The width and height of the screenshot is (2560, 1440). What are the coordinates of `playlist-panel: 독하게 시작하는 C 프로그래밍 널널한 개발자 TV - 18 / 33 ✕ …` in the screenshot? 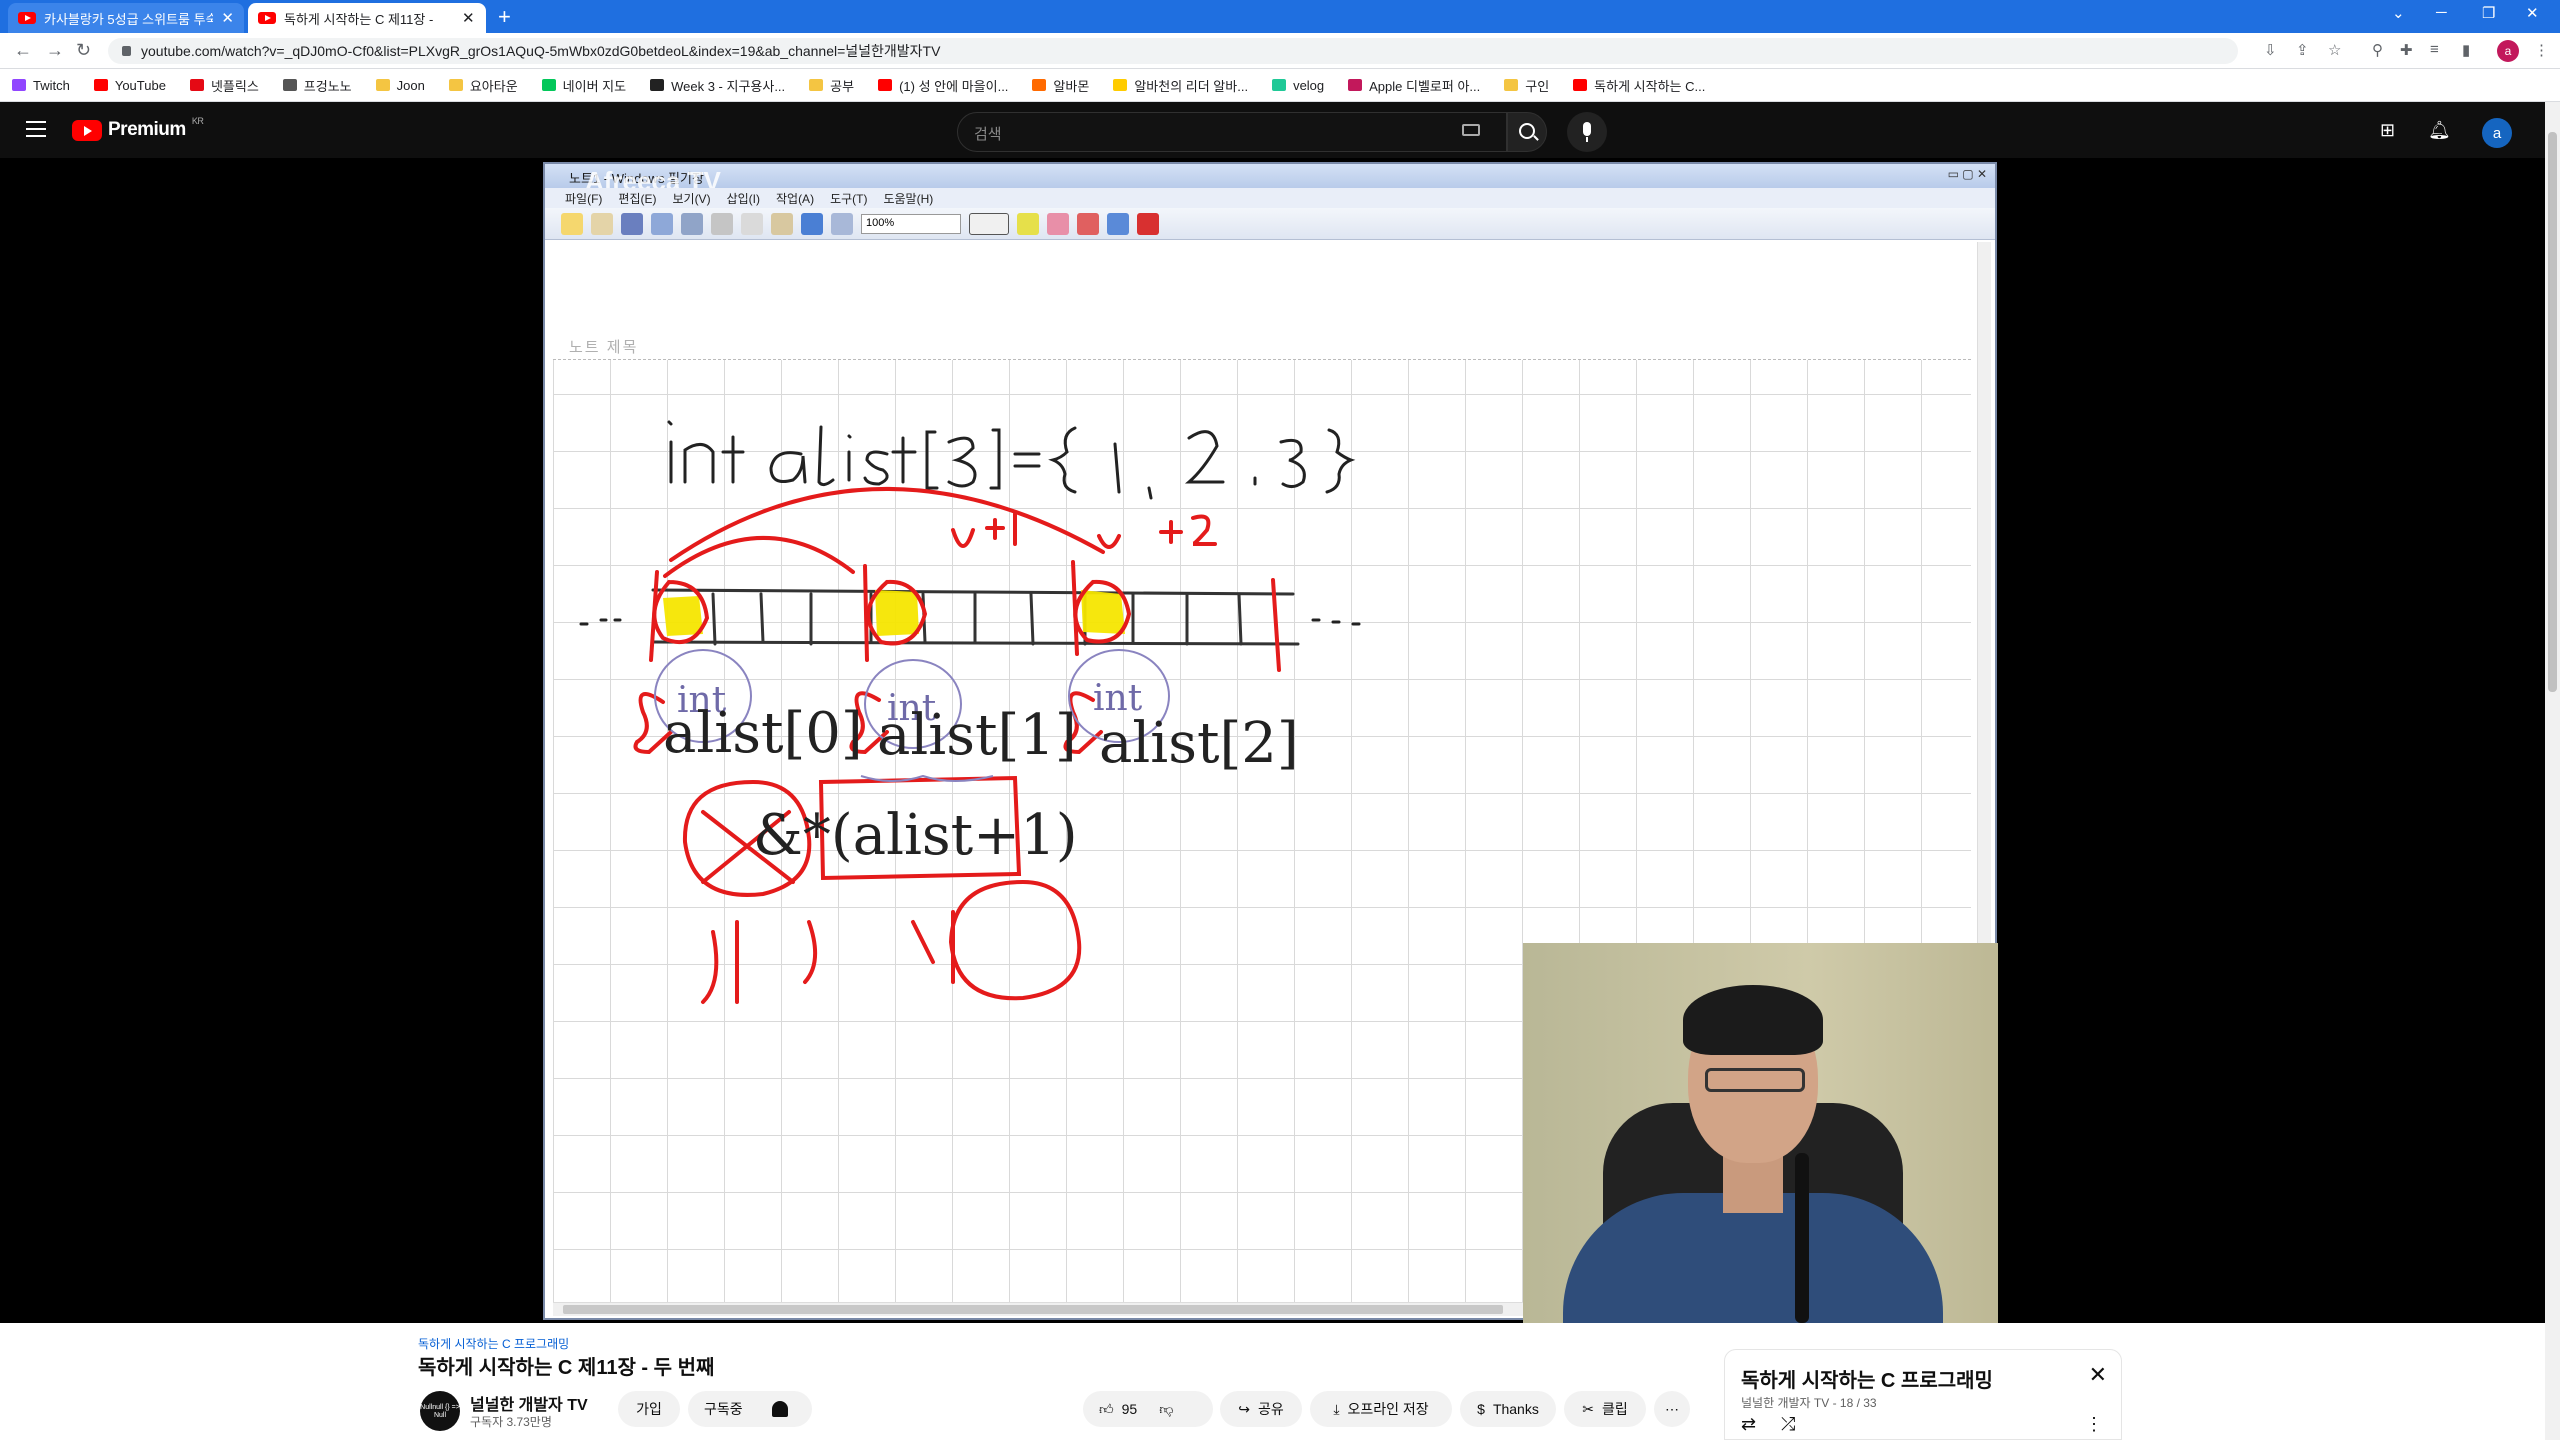 It's located at (1923, 1394).